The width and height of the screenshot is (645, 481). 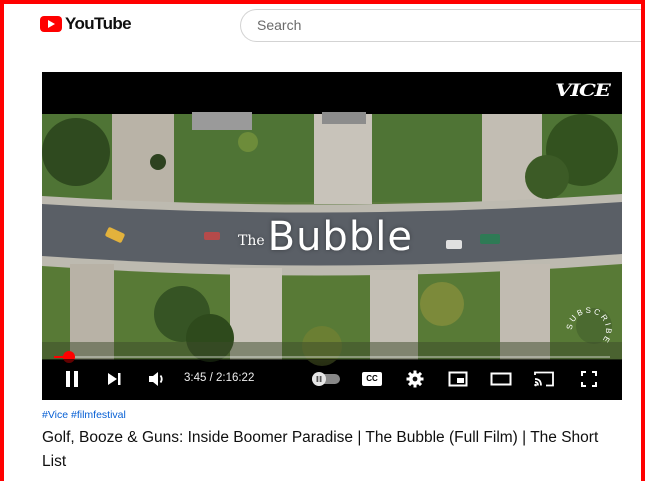 I want to click on next-icon, so click(x=114, y=379).